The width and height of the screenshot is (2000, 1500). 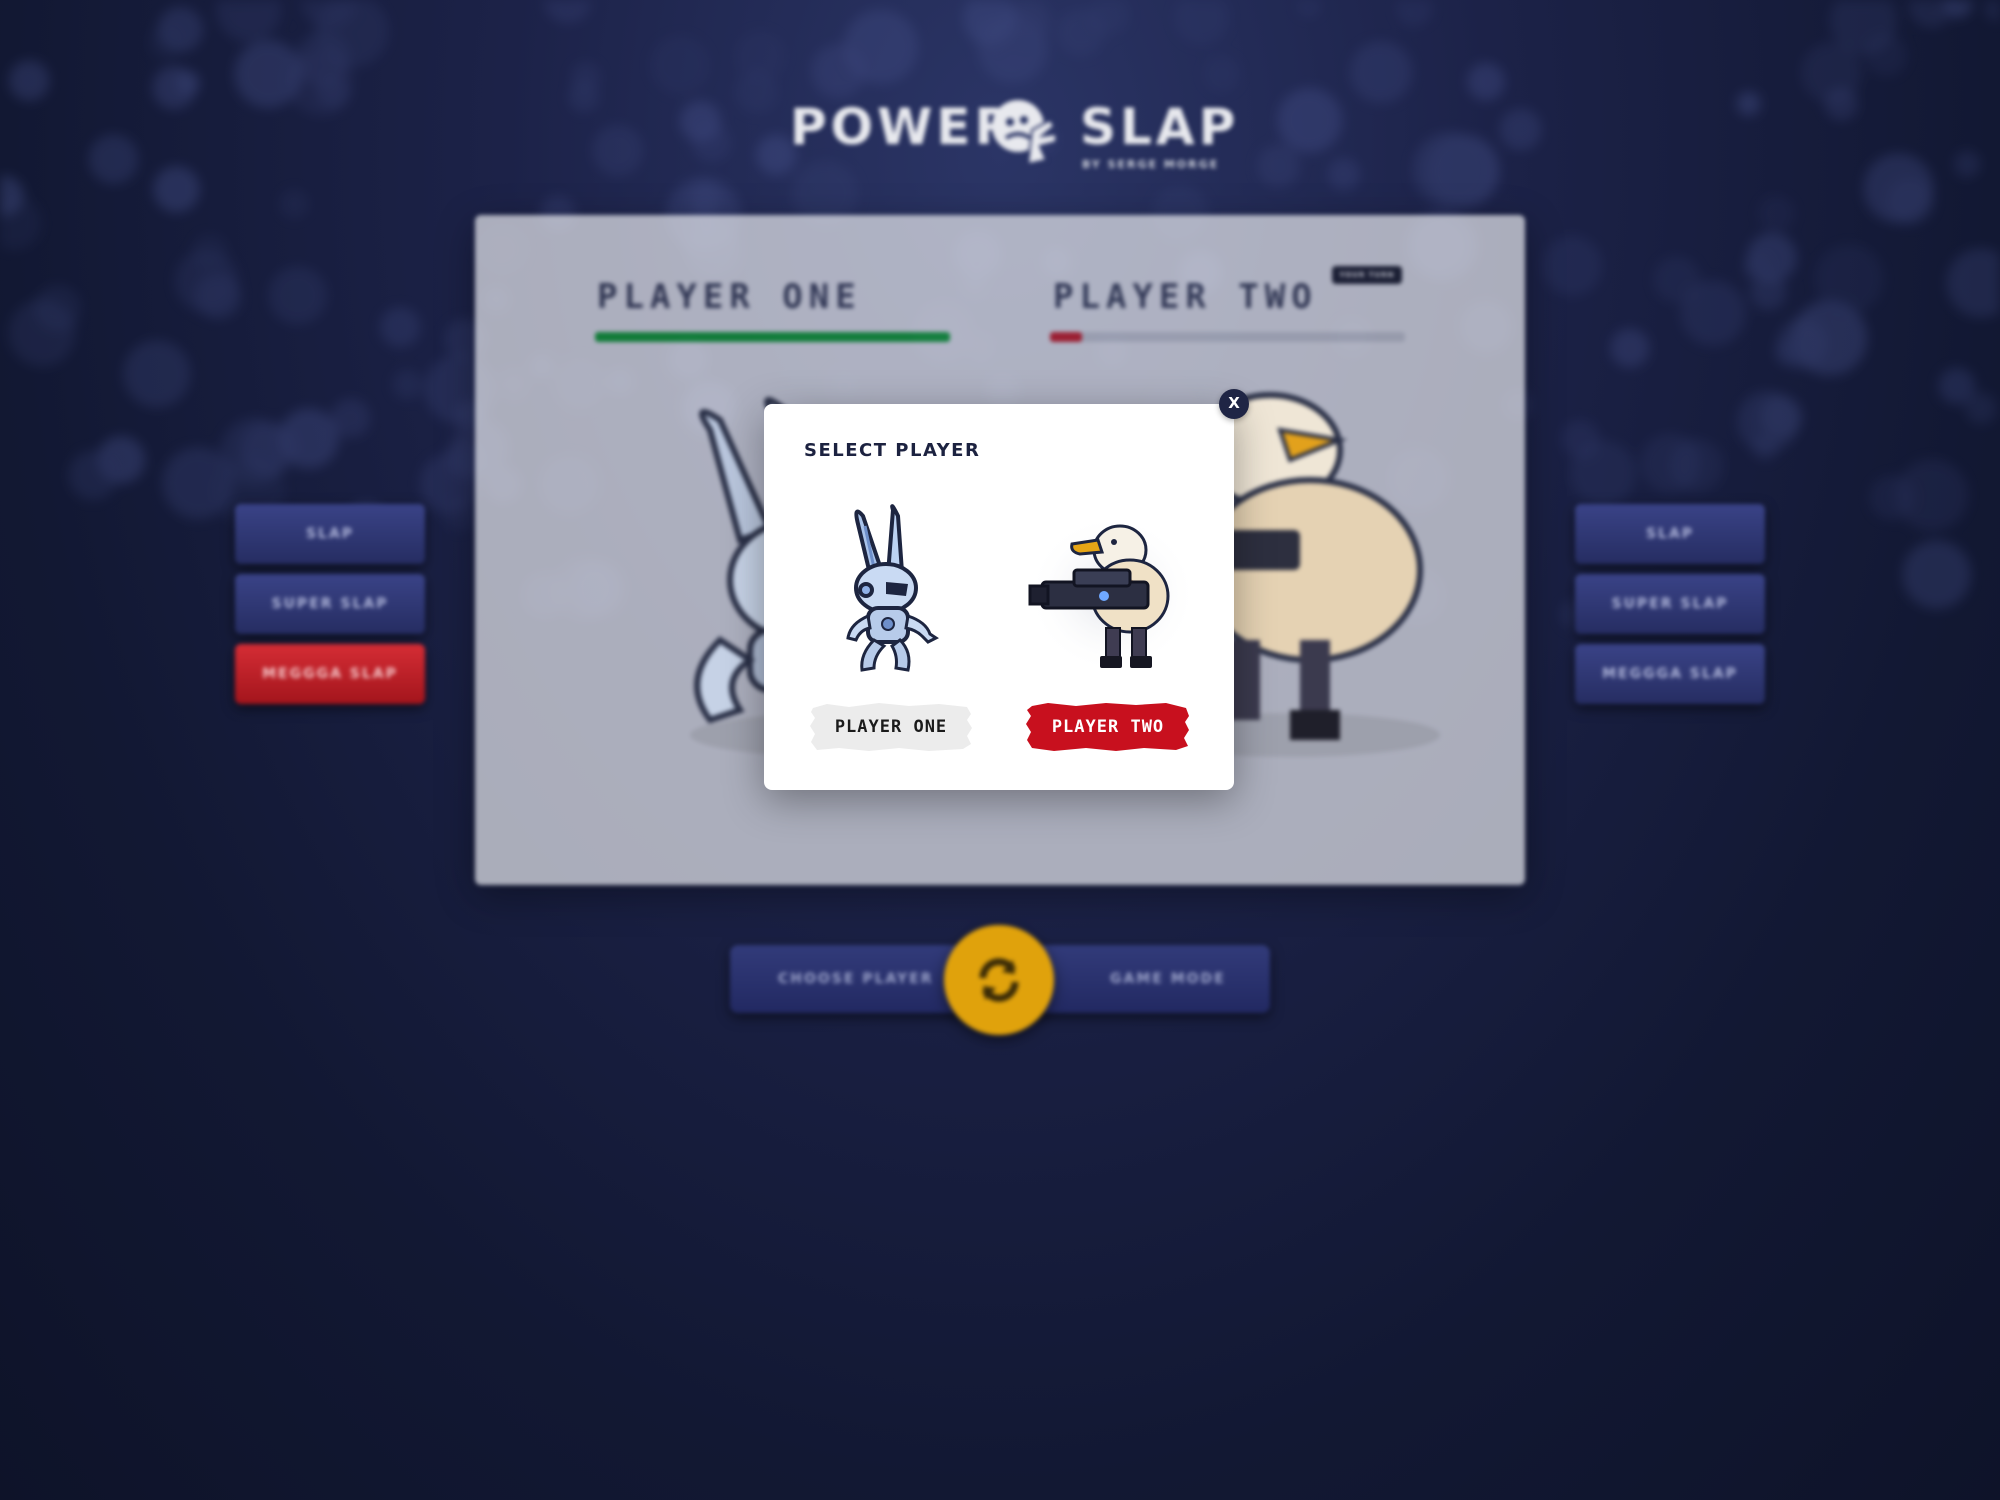 I want to click on turn-badge: YOUR TURN, so click(x=1367, y=275).